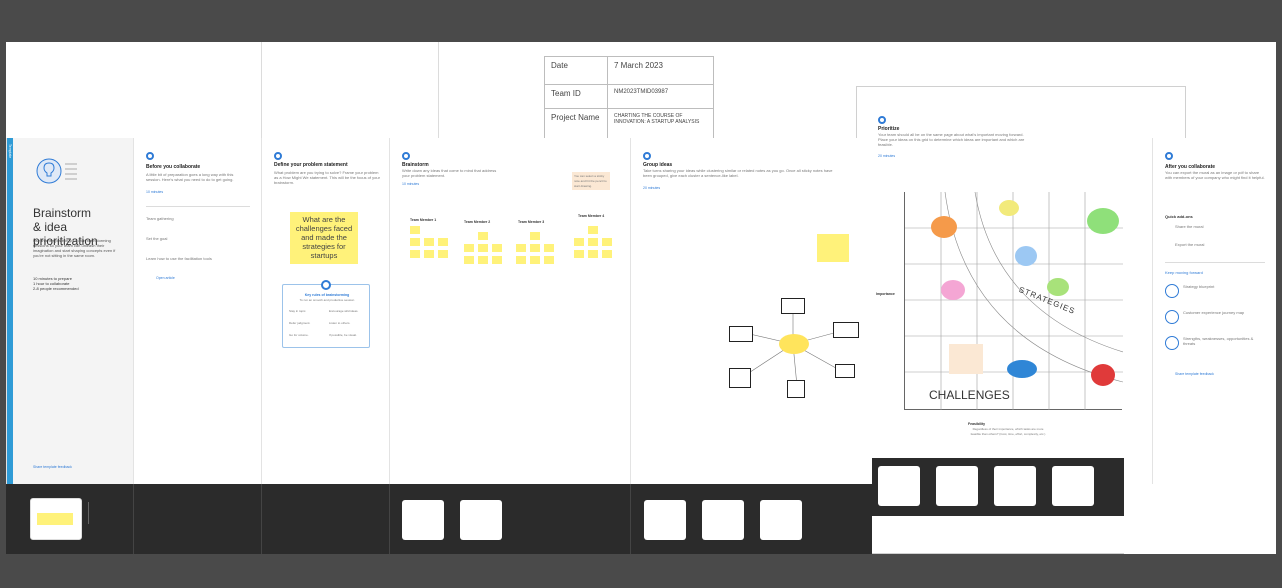 The image size is (1282, 588). What do you see at coordinates (10, 313) in the screenshot?
I see `template-tab: Template` at bounding box center [10, 313].